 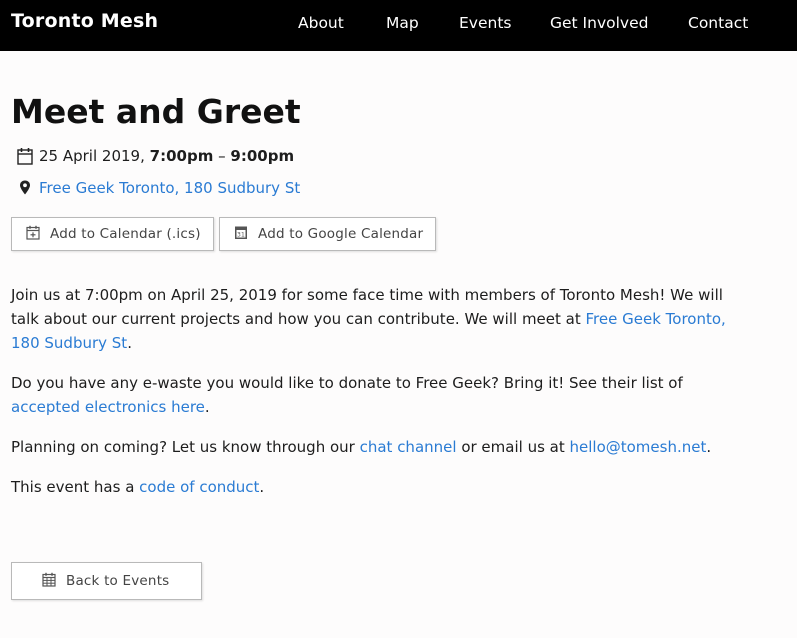 I want to click on event-location-link: Free Geek Toronto, 180 Sudbury St, so click(x=169, y=188).